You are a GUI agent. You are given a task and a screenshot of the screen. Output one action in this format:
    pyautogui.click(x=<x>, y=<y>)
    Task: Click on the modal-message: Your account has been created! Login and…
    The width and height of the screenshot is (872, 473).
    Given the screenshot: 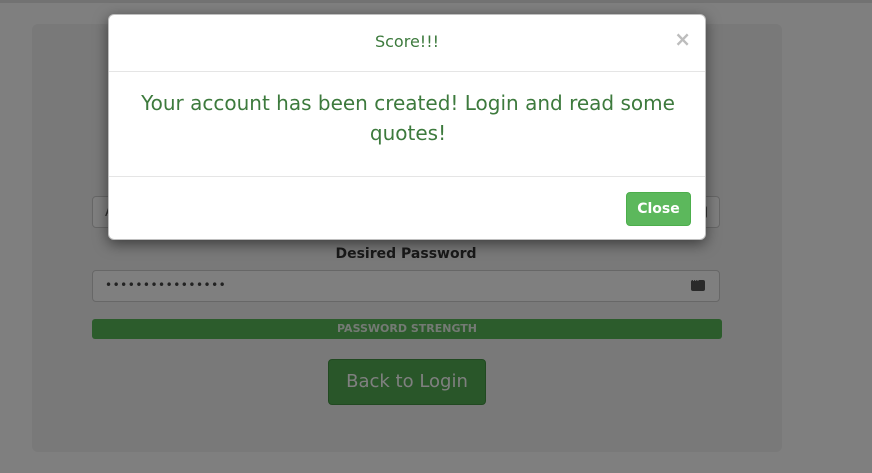 What is the action you would take?
    pyautogui.click(x=408, y=118)
    